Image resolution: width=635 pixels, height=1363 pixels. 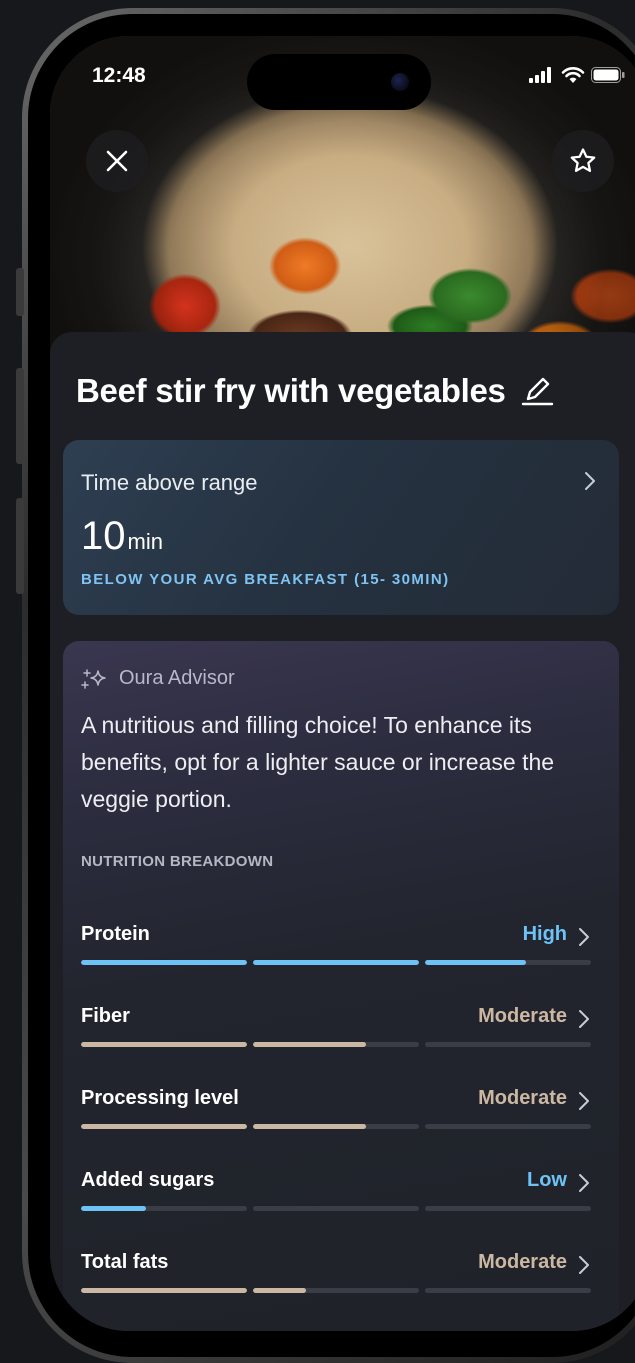 I want to click on close-button, so click(x=117, y=161).